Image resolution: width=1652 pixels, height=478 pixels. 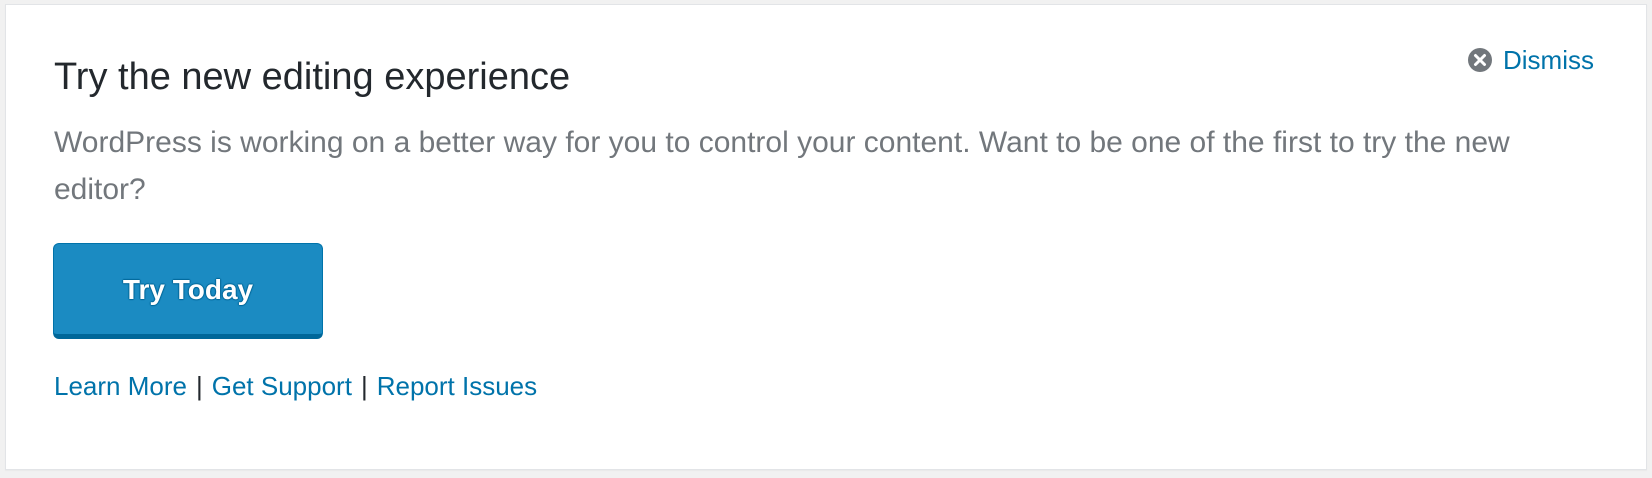 What do you see at coordinates (120, 386) in the screenshot?
I see `learn-more-link: Learn More` at bounding box center [120, 386].